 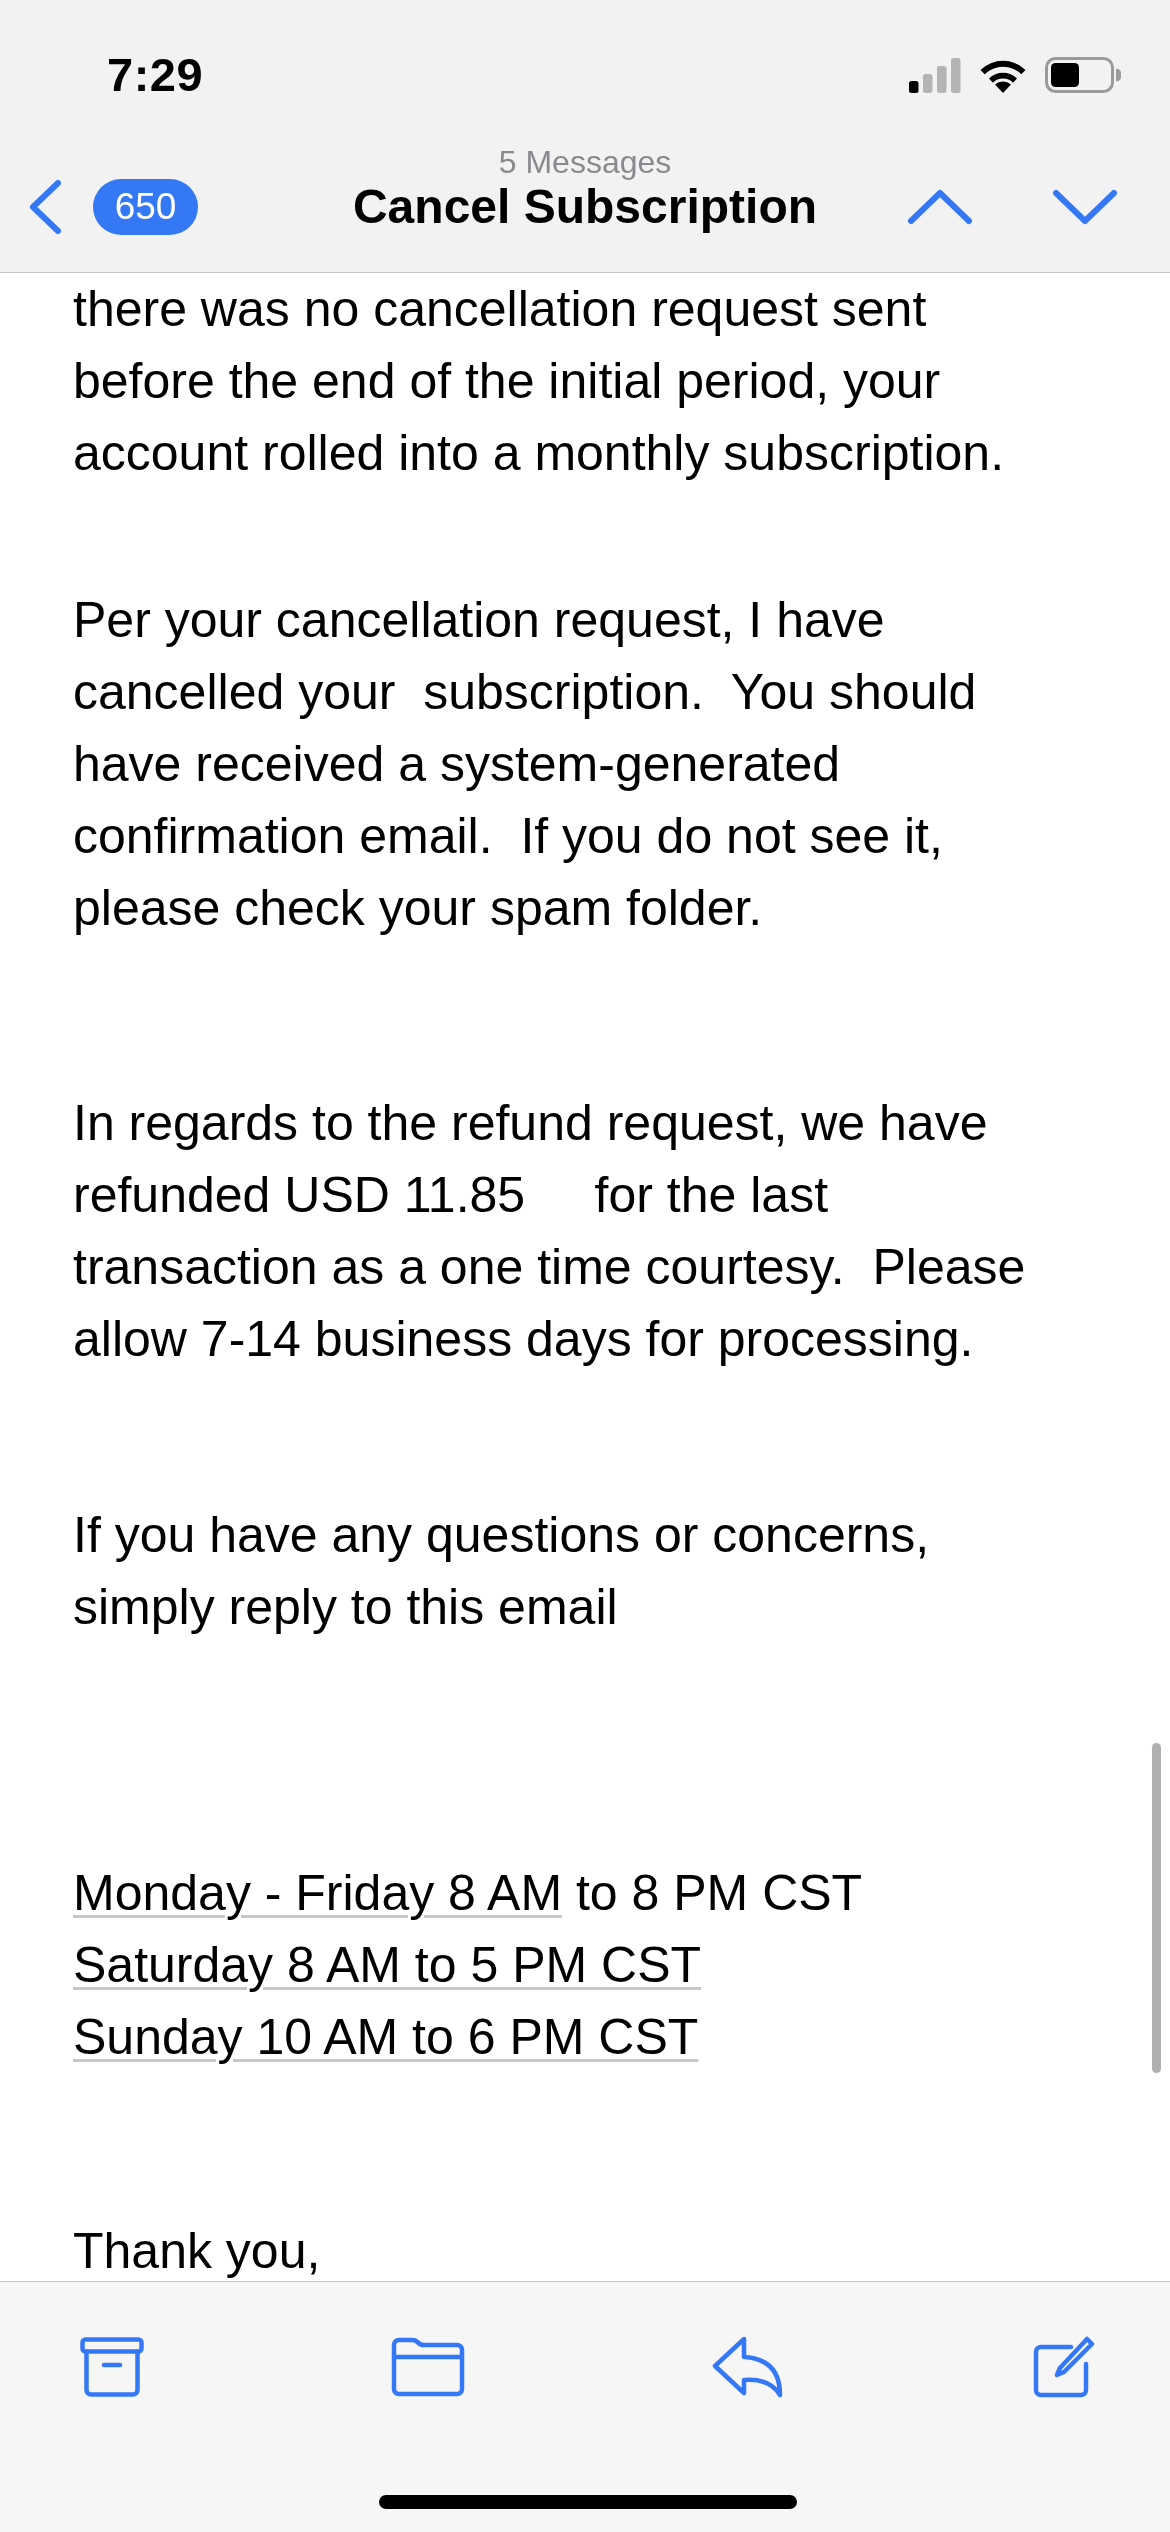 What do you see at coordinates (428, 2367) in the screenshot?
I see `folder-icon` at bounding box center [428, 2367].